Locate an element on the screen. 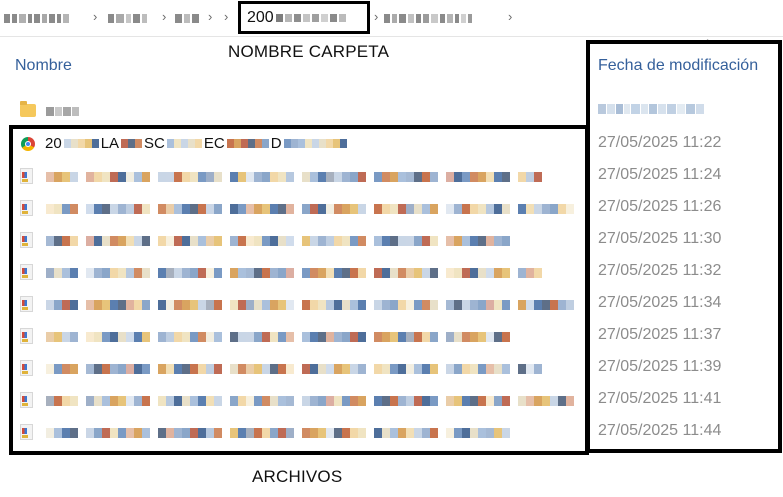 Image resolution: width=783 pixels, height=497 pixels. file-name: 20 LA SC EC D is located at coordinates (197, 143).